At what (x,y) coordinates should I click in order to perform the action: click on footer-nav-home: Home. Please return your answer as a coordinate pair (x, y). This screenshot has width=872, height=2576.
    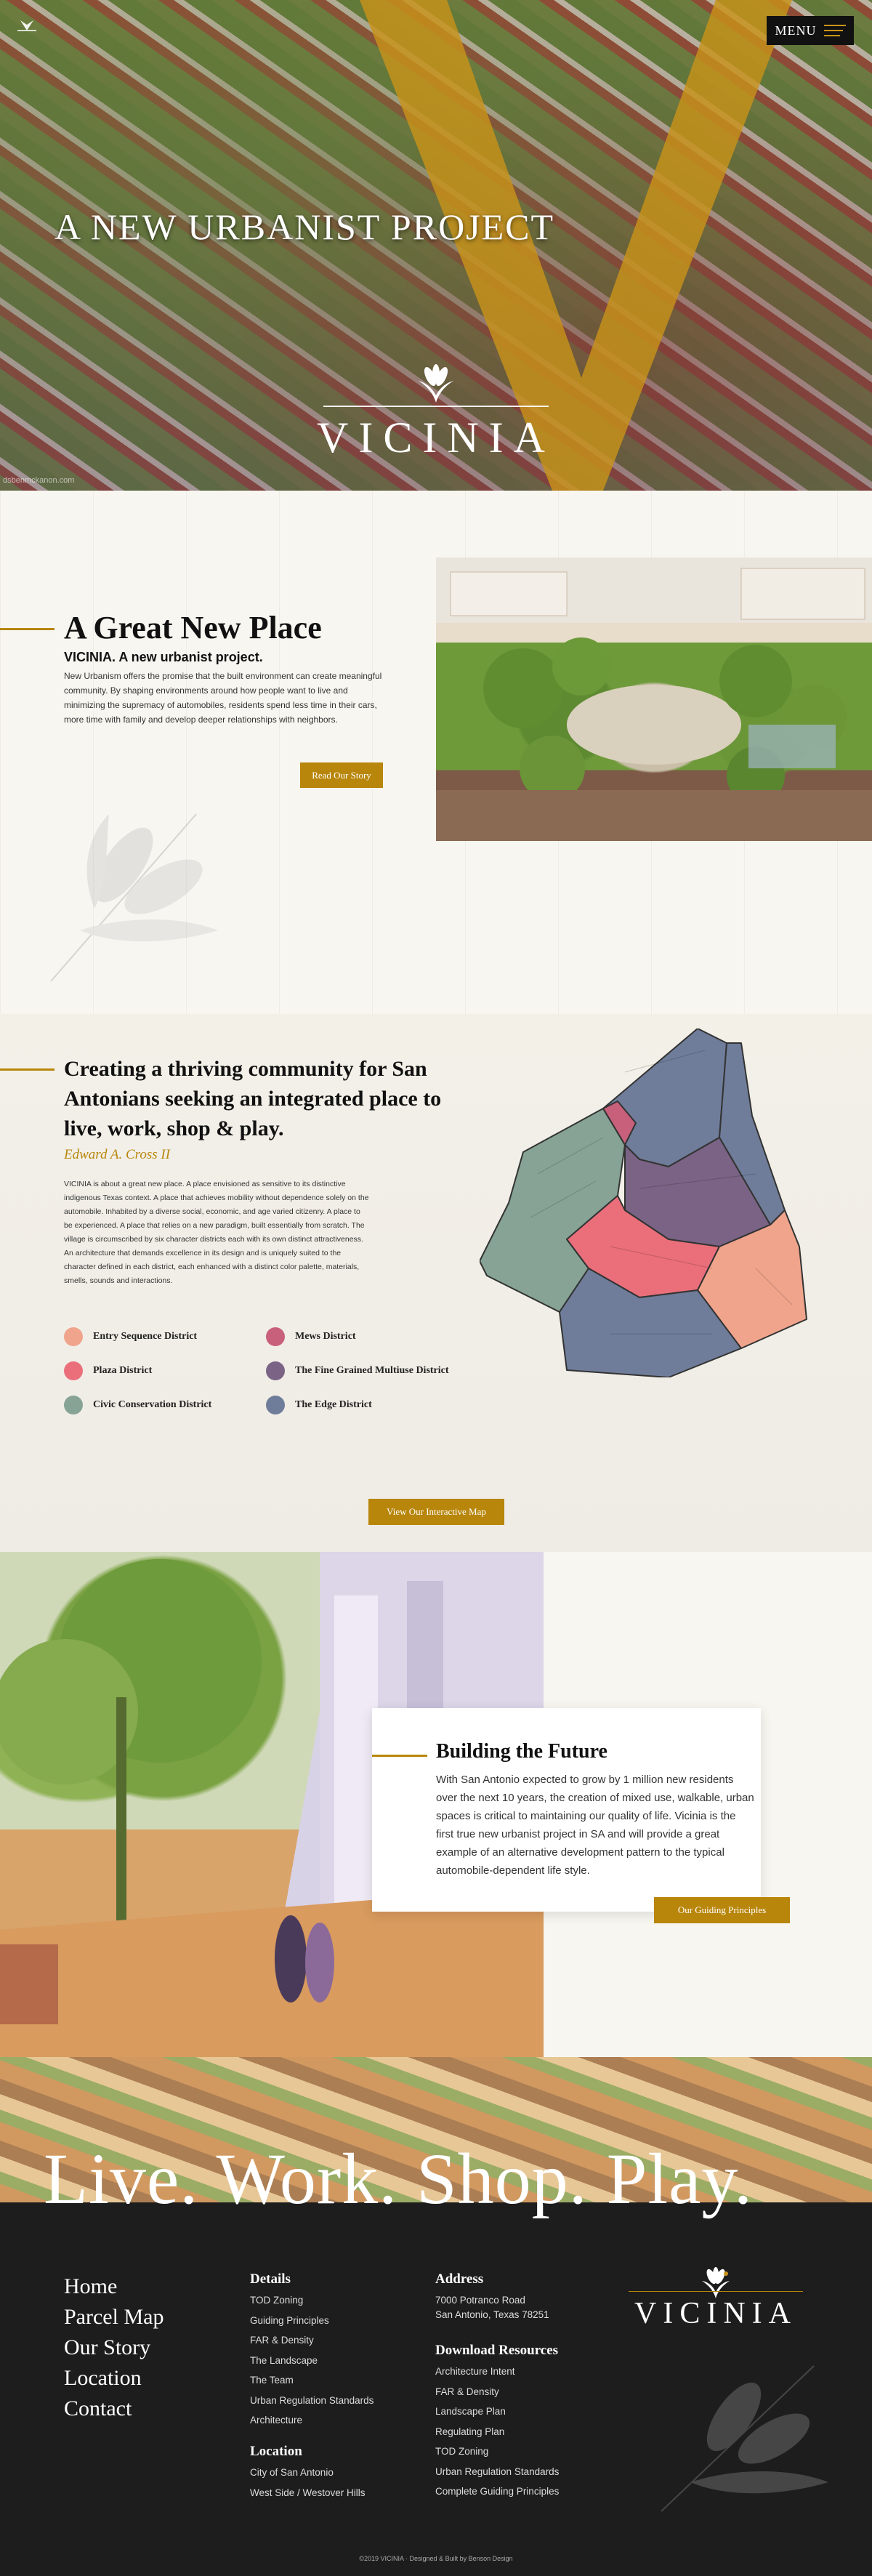
    Looking at the image, I should click on (114, 2286).